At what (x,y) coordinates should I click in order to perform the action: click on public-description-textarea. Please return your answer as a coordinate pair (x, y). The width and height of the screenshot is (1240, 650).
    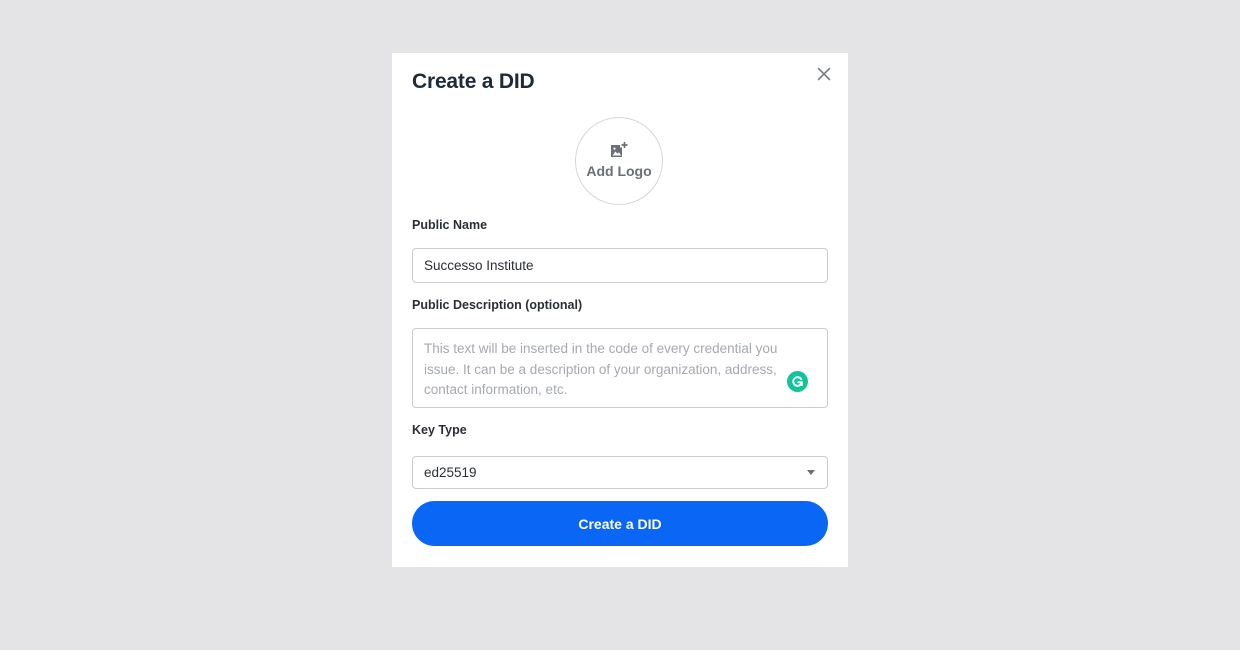
    Looking at the image, I should click on (620, 368).